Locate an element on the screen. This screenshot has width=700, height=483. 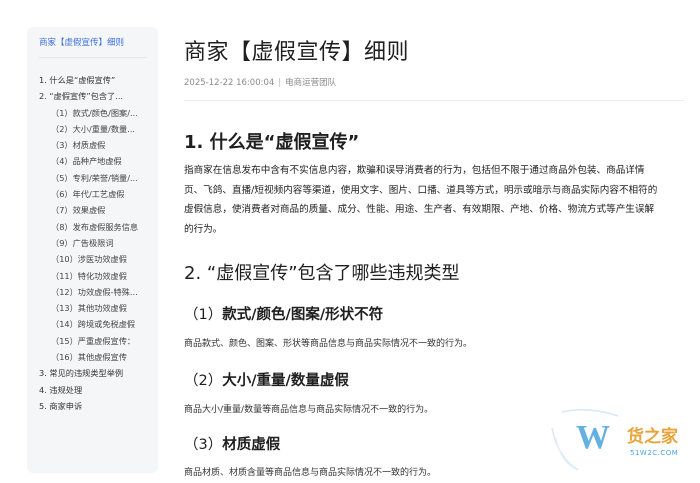
watermark-url: 51W2C.COM is located at coordinates (654, 453).